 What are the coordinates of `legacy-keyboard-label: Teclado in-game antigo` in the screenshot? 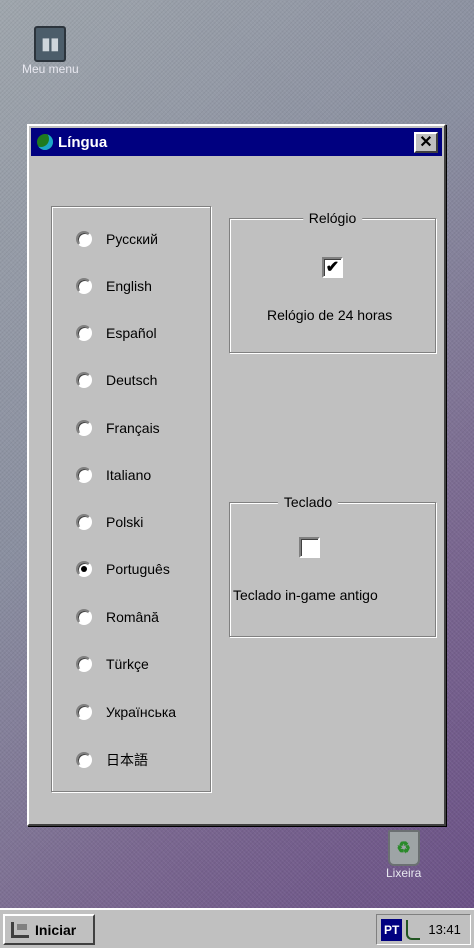 It's located at (305, 595).